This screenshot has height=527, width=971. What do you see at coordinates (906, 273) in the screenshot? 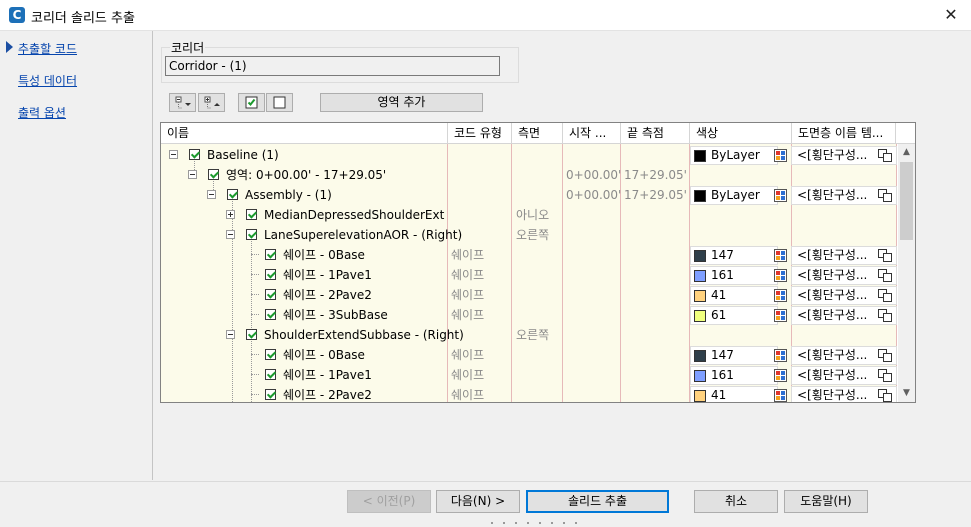
I see `vertical-scrollbar: ▲ ▼` at bounding box center [906, 273].